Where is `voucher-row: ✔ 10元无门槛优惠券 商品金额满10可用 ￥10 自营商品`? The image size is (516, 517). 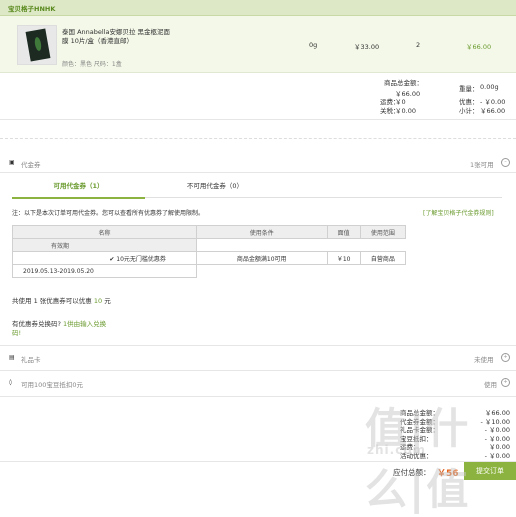
voucher-row: ✔ 10元无门槛优惠券 商品金额满10可用 ￥10 自营商品 is located at coordinates (209, 258).